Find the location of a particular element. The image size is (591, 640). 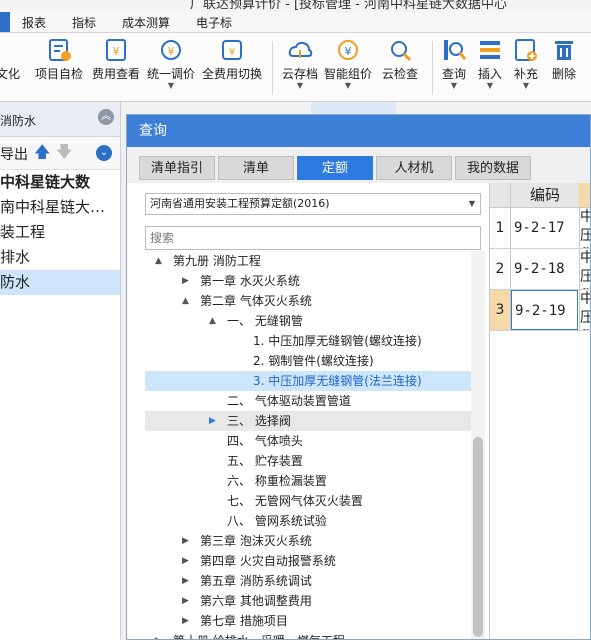

insert-dropdown-icon: ▼ is located at coordinates (490, 85).